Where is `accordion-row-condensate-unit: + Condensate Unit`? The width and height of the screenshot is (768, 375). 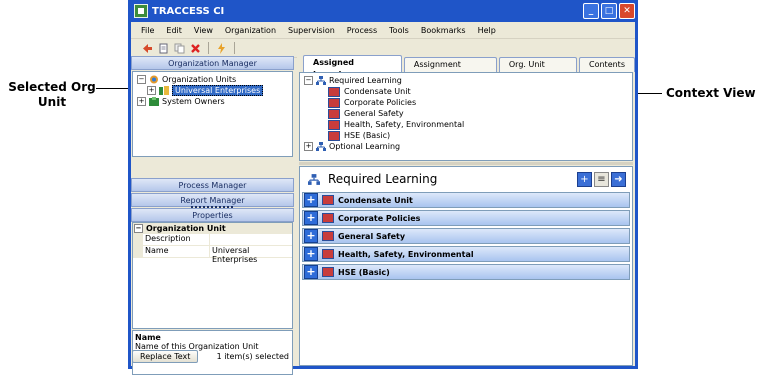
accordion-row-condensate-unit: + Condensate Unit is located at coordinates (466, 200).